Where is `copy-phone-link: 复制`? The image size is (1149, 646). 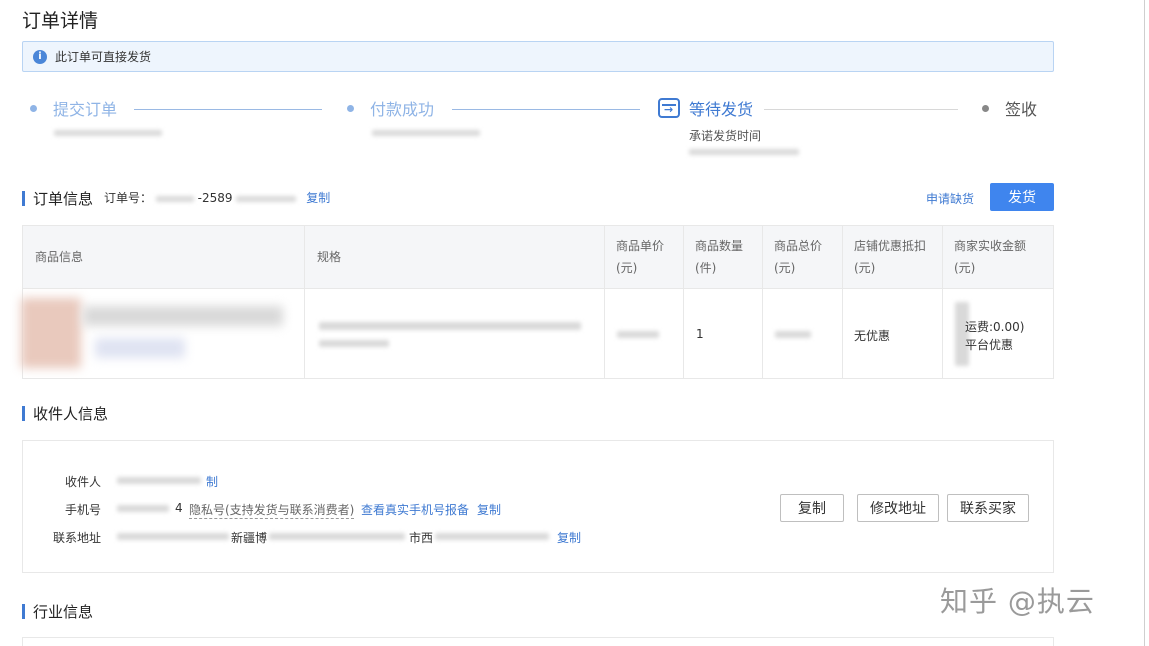 copy-phone-link: 复制 is located at coordinates (489, 509).